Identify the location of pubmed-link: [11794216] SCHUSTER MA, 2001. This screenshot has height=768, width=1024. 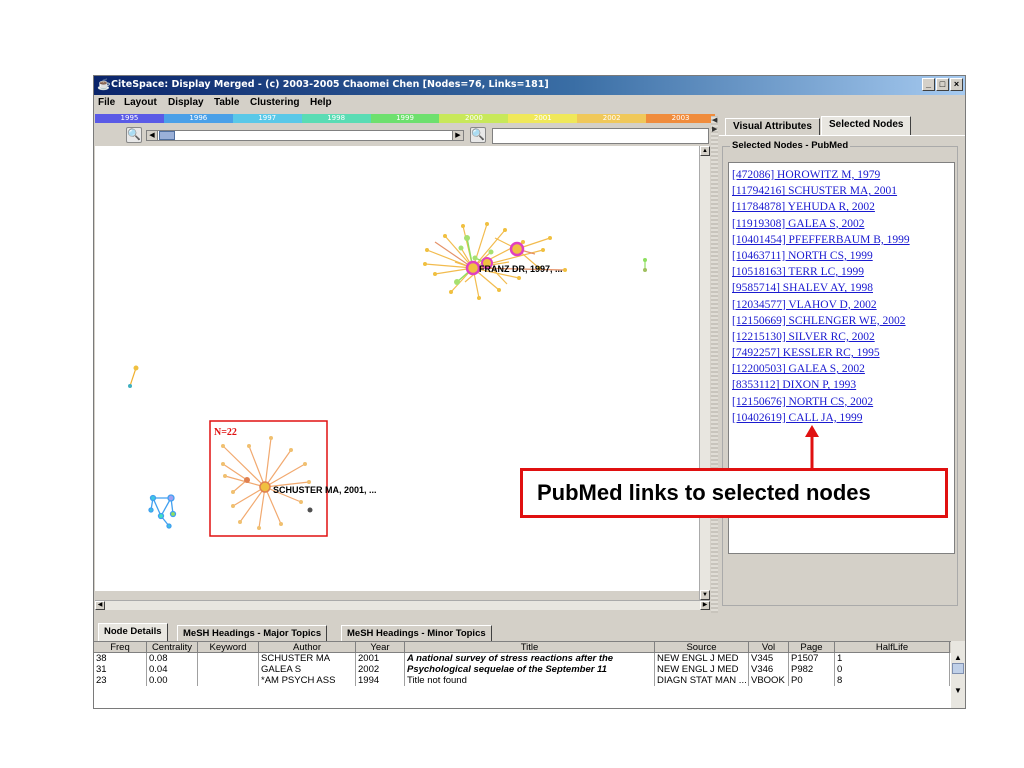
(841, 191).